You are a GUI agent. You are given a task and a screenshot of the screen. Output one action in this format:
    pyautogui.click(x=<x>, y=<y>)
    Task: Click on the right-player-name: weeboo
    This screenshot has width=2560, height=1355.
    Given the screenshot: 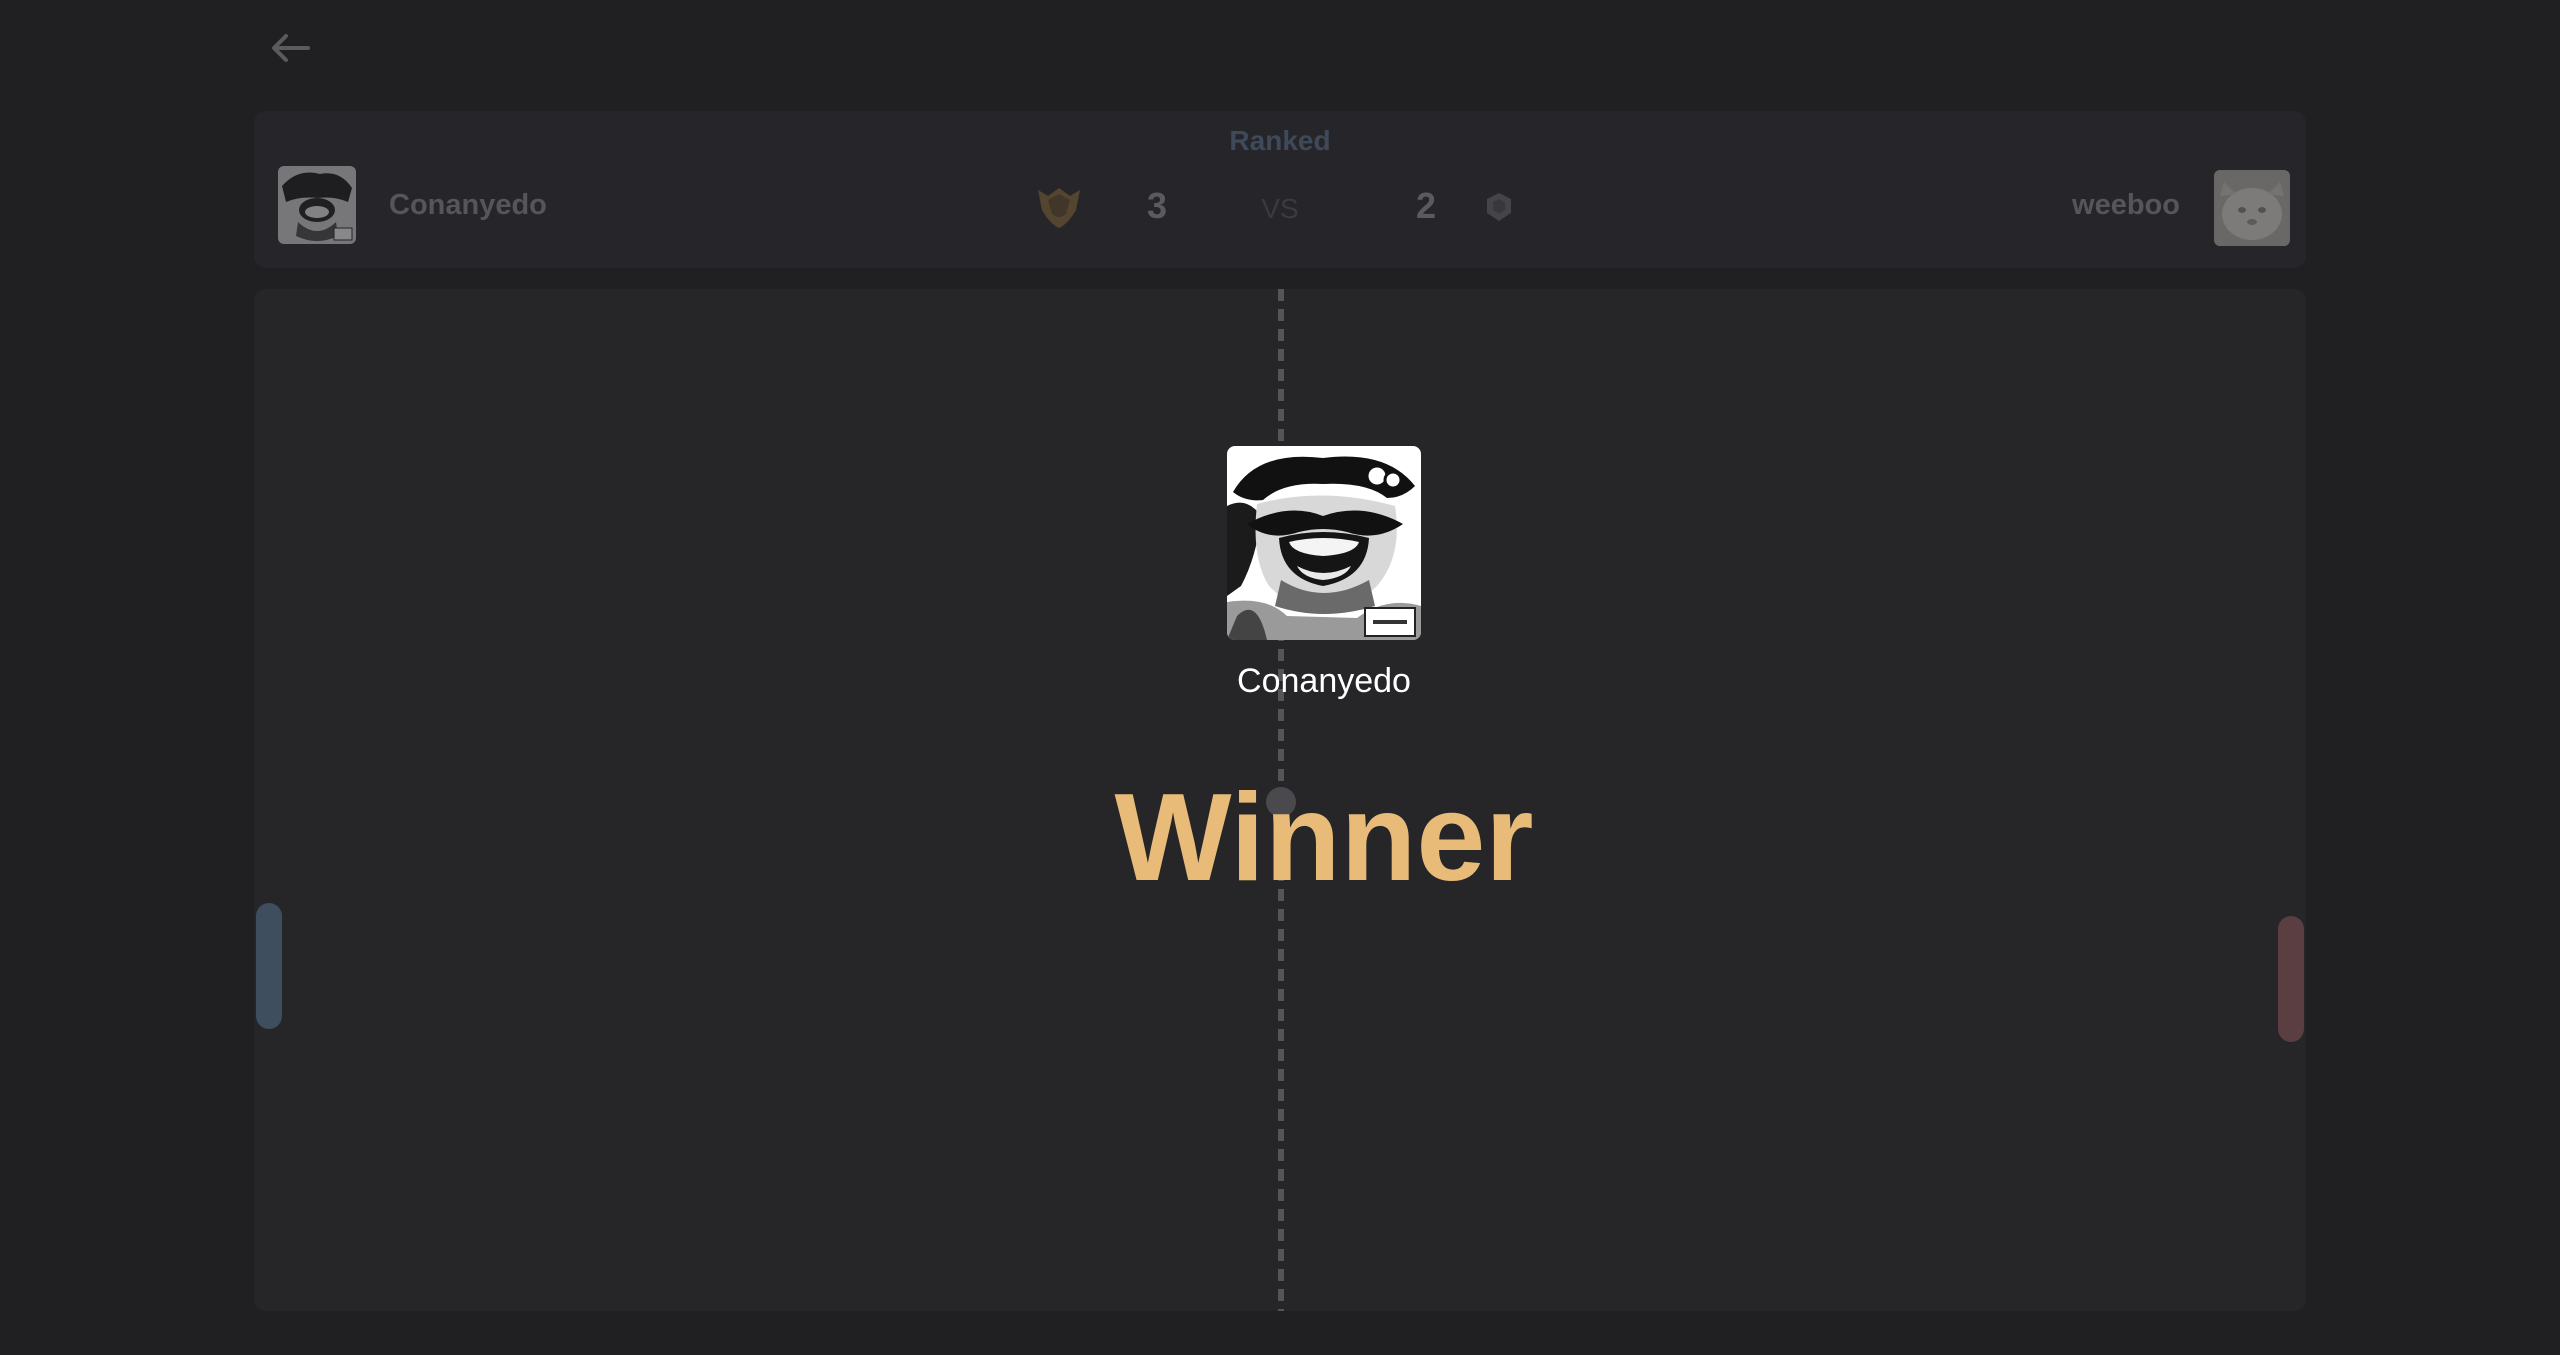 What is the action you would take?
    pyautogui.click(x=2126, y=205)
    